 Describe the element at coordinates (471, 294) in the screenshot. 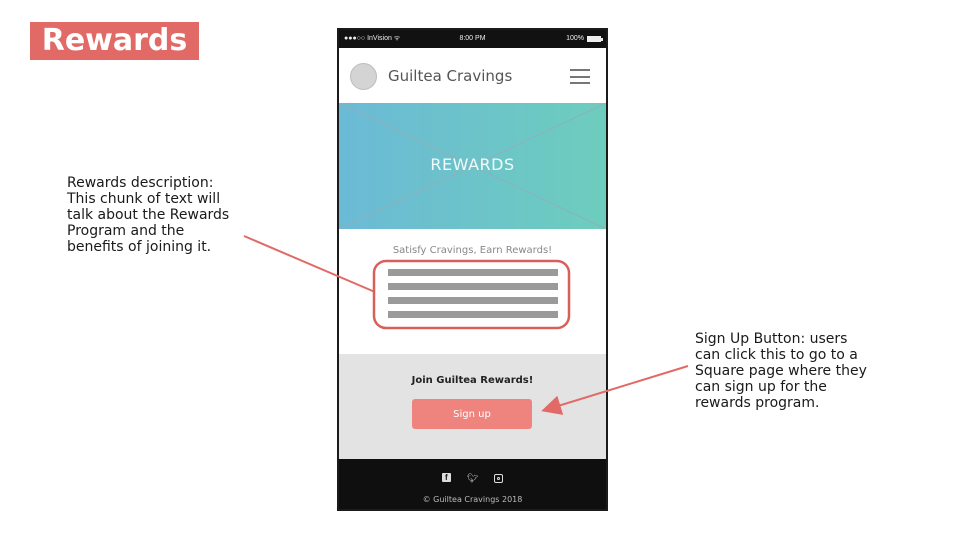

I see `callout-highlight-box` at that location.